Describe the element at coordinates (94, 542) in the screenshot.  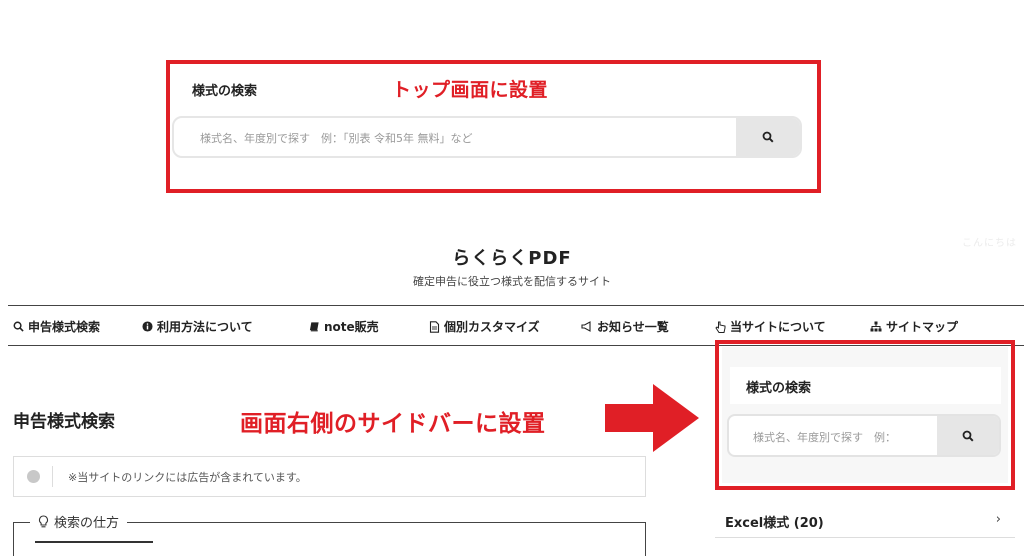
I see `howto-underline` at that location.